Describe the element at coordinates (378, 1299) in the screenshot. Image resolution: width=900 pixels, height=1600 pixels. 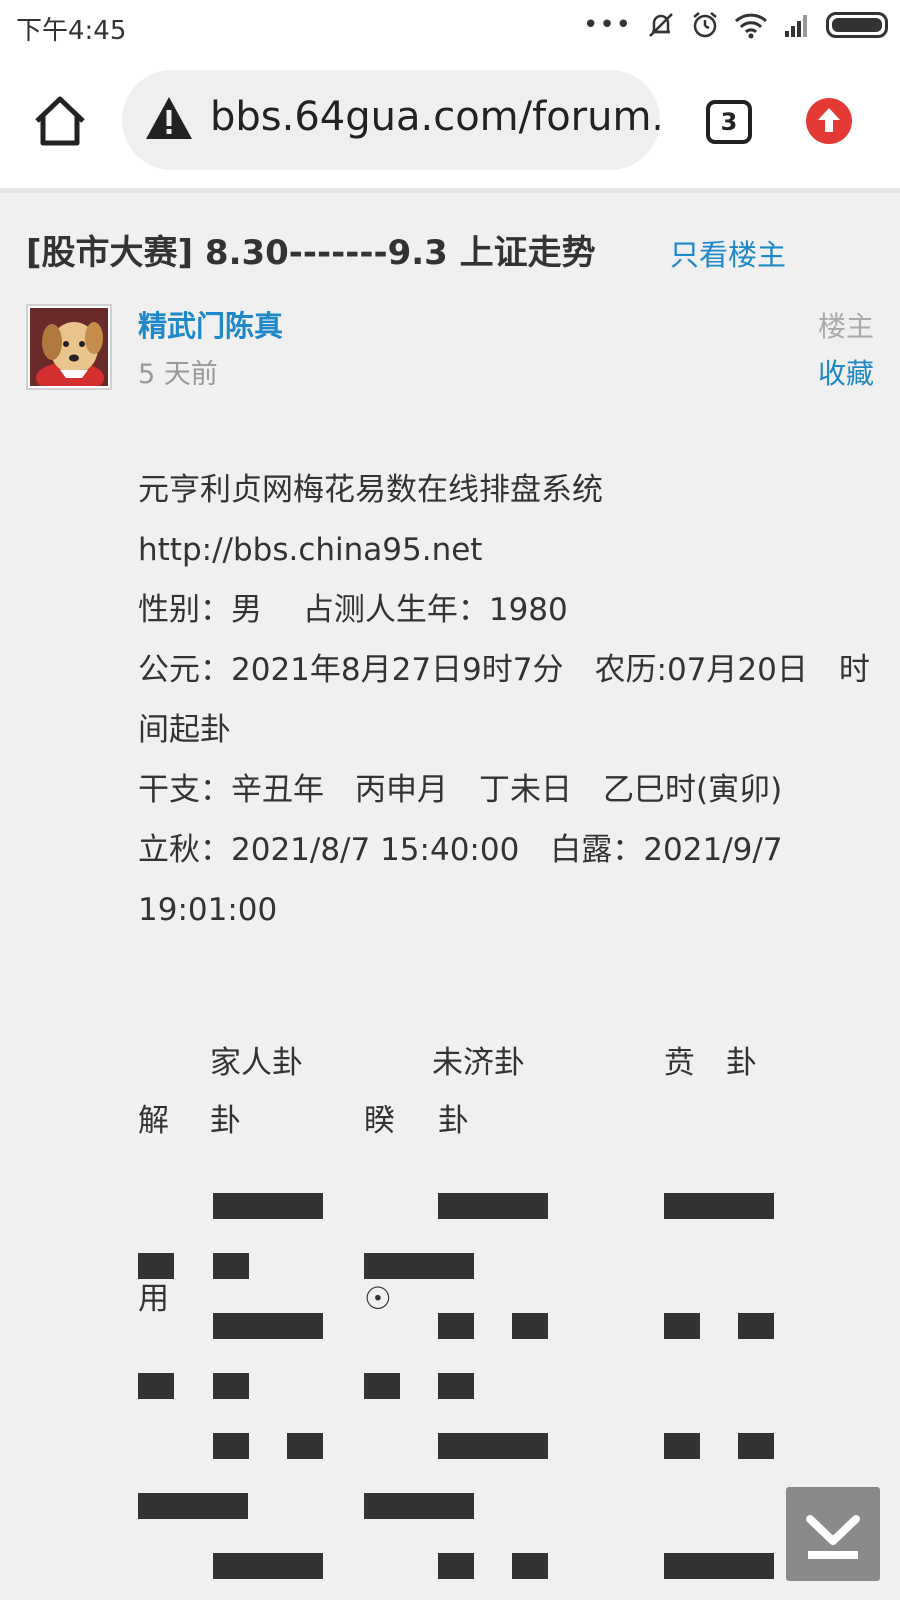
I see `moving-line-mark: ☉` at that location.